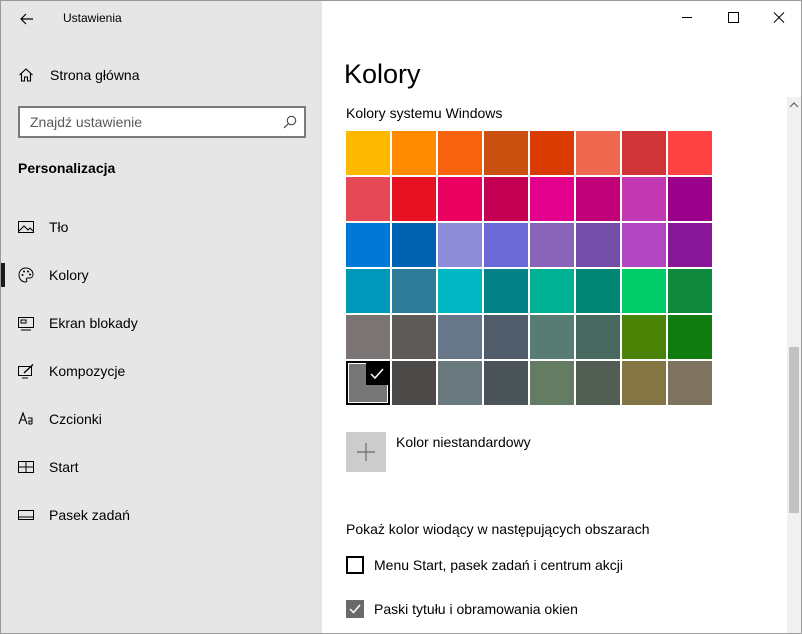 This screenshot has width=802, height=634. What do you see at coordinates (424, 113) in the screenshot?
I see `windows-colors-heading: Kolory systemu Windows` at bounding box center [424, 113].